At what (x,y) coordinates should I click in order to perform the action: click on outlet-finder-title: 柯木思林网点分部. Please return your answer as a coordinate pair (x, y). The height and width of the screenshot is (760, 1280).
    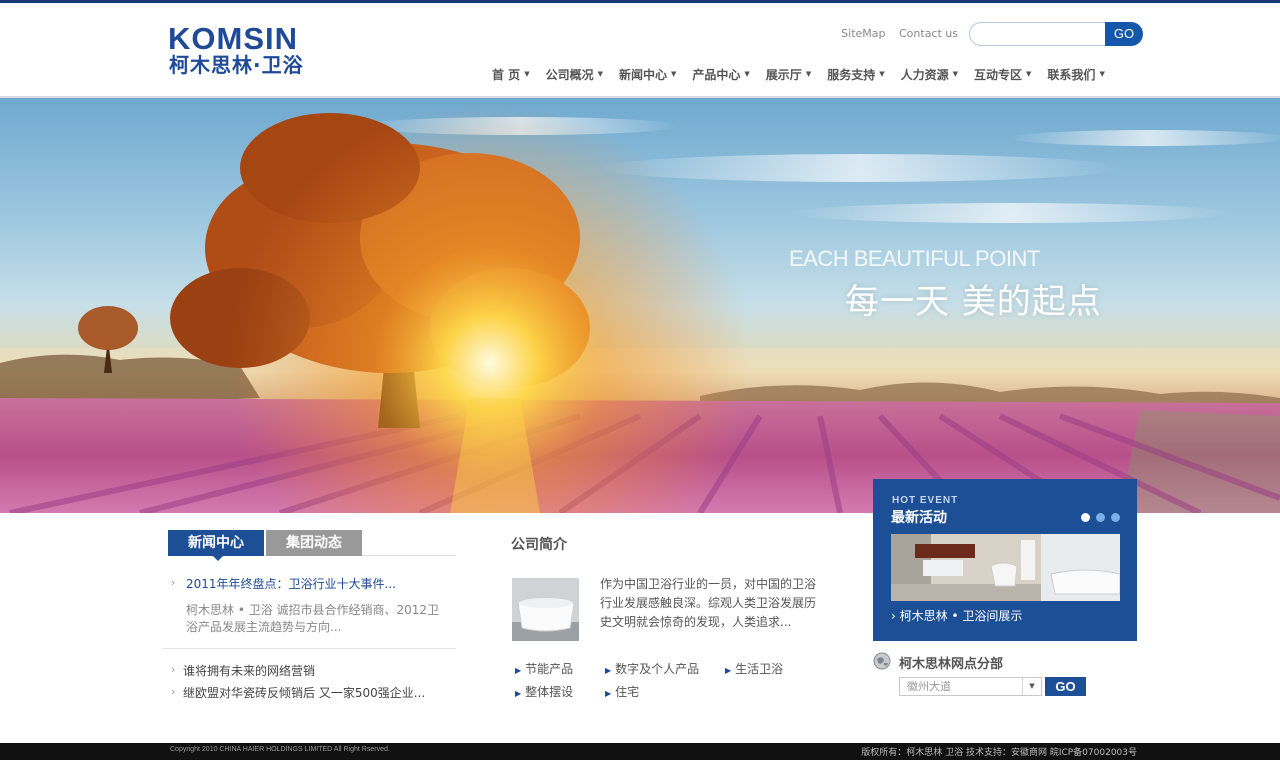
    Looking at the image, I should click on (951, 664).